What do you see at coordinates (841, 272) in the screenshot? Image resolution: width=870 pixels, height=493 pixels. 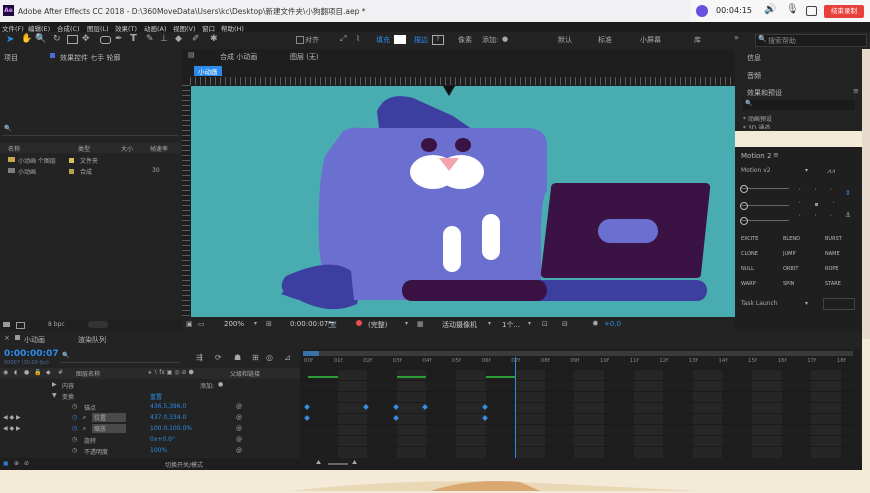 I see `motion-rope-button: ROPE` at bounding box center [841, 272].